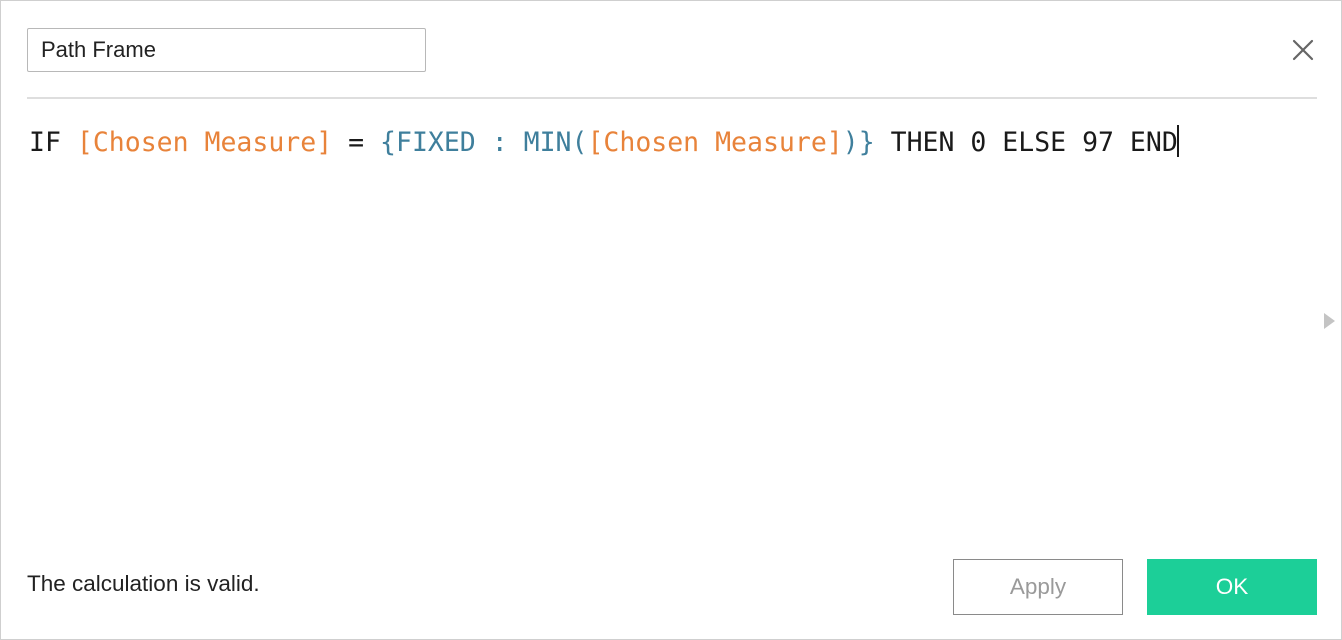 The image size is (1342, 640). What do you see at coordinates (1026, 142) in the screenshot?
I see `formula-then-else-end: THEN 0 ELSE 97 END` at bounding box center [1026, 142].